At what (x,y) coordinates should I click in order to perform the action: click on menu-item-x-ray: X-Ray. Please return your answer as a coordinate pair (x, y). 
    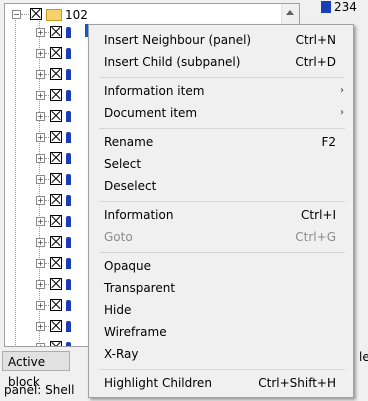
    Looking at the image, I should click on (221, 354).